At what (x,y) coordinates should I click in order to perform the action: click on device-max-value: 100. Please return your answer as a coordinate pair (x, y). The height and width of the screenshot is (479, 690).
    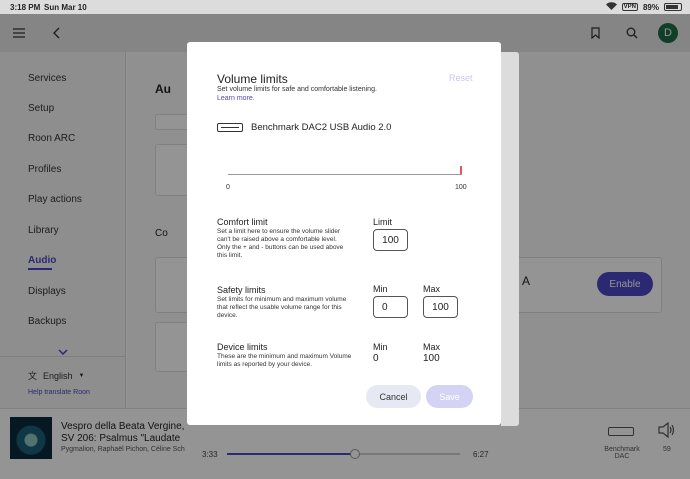
    Looking at the image, I should click on (431, 358).